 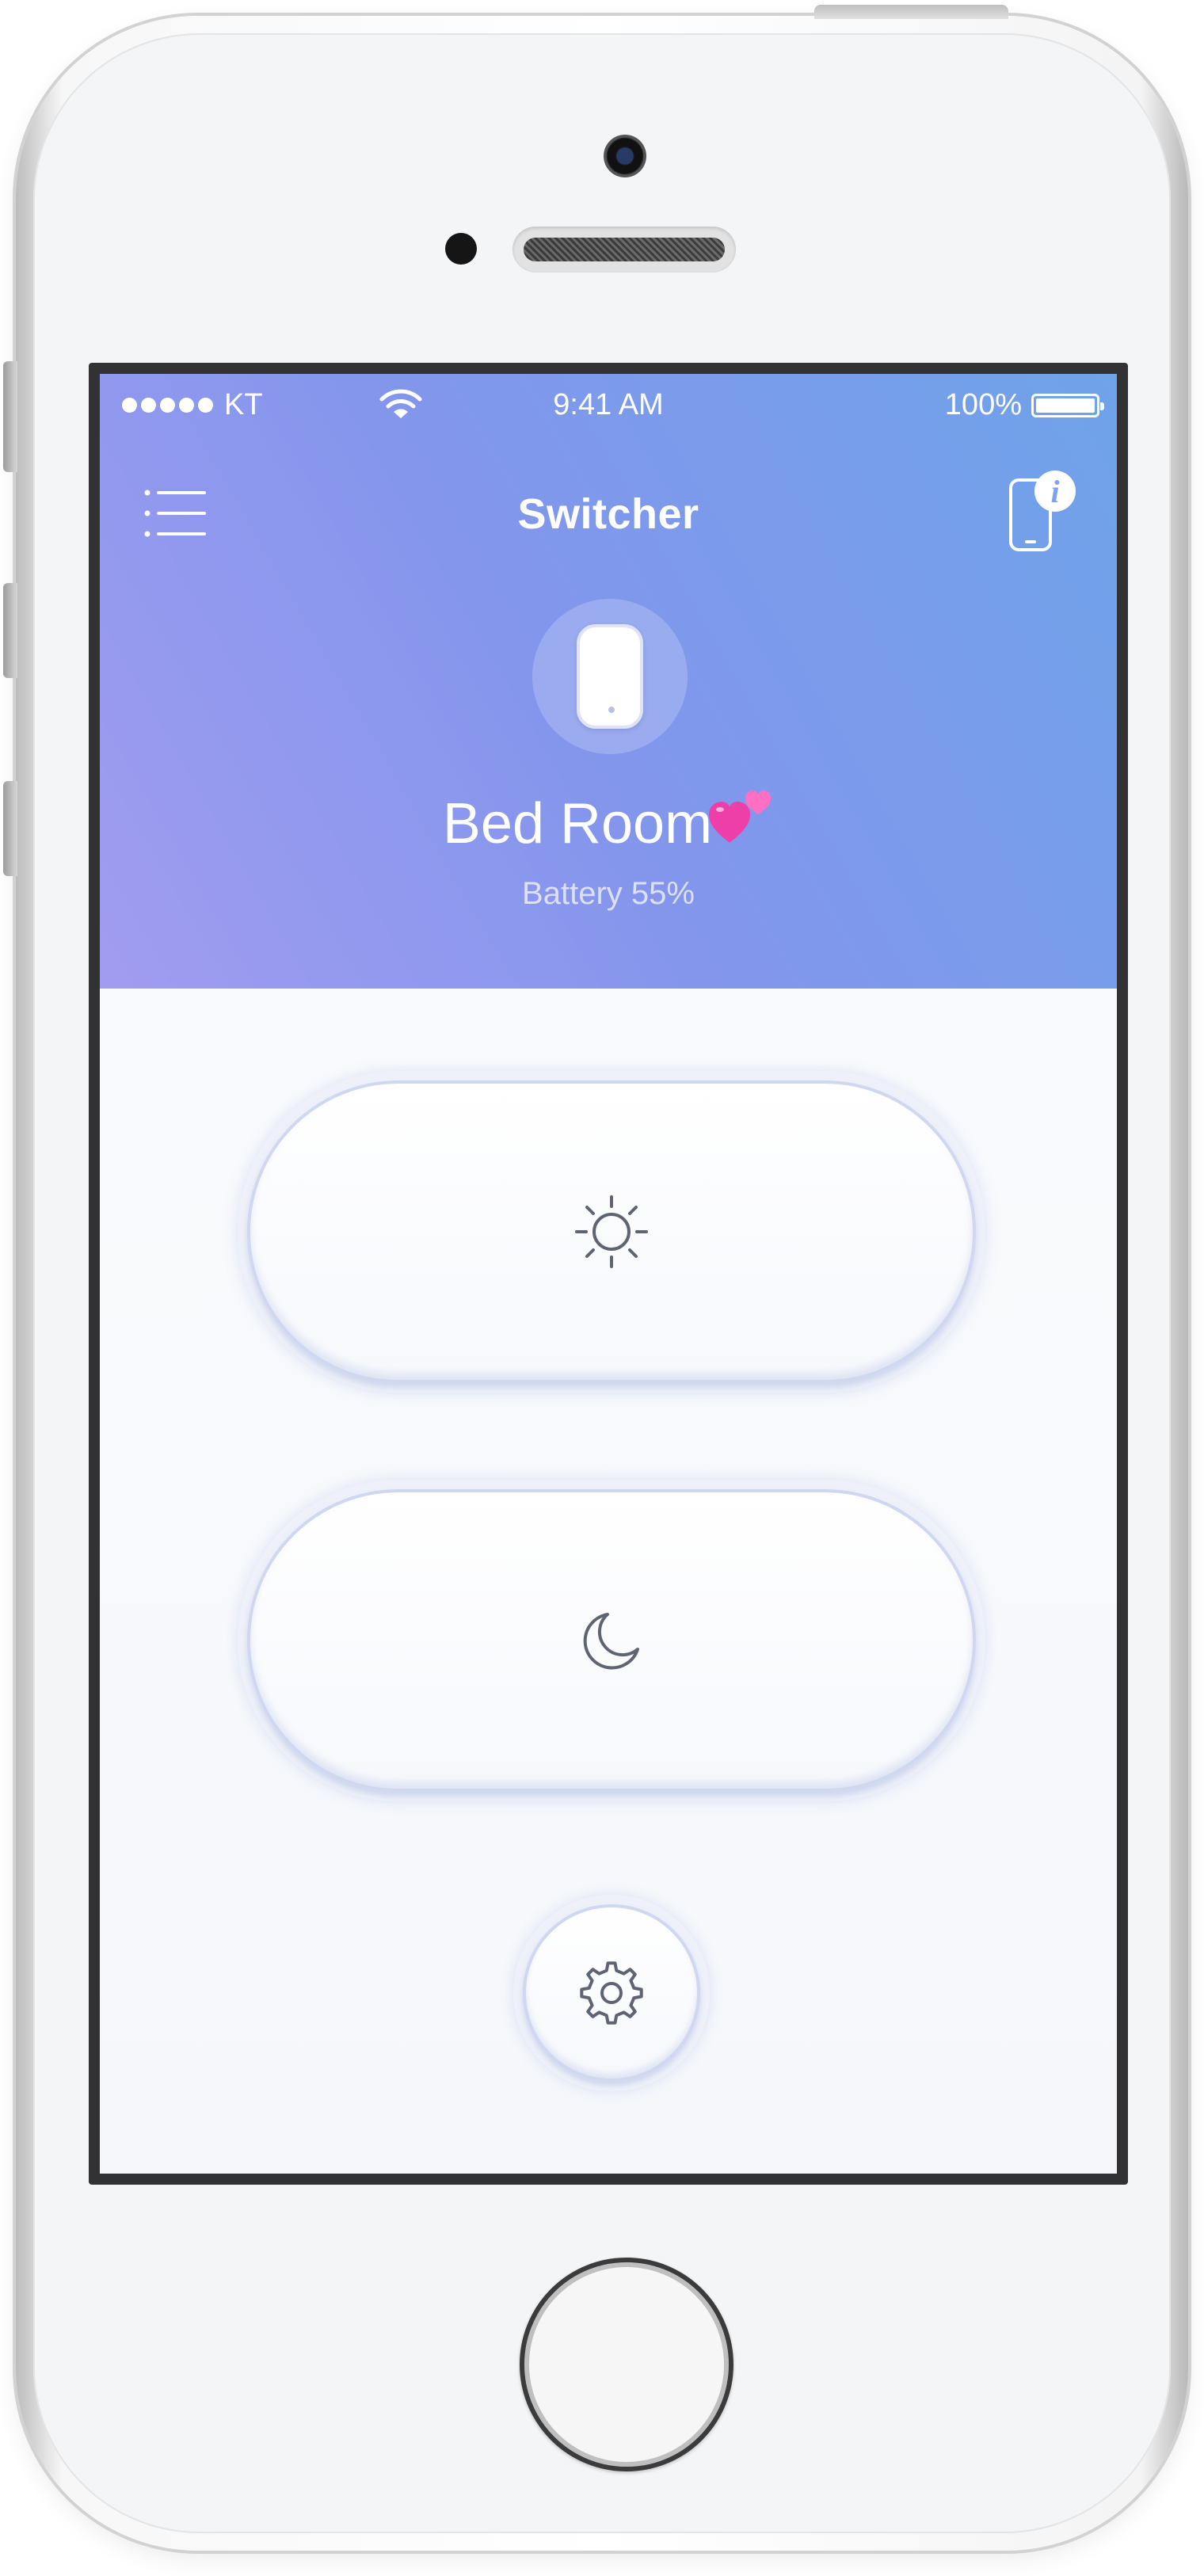 I want to click on volume-up-button, so click(x=10, y=630).